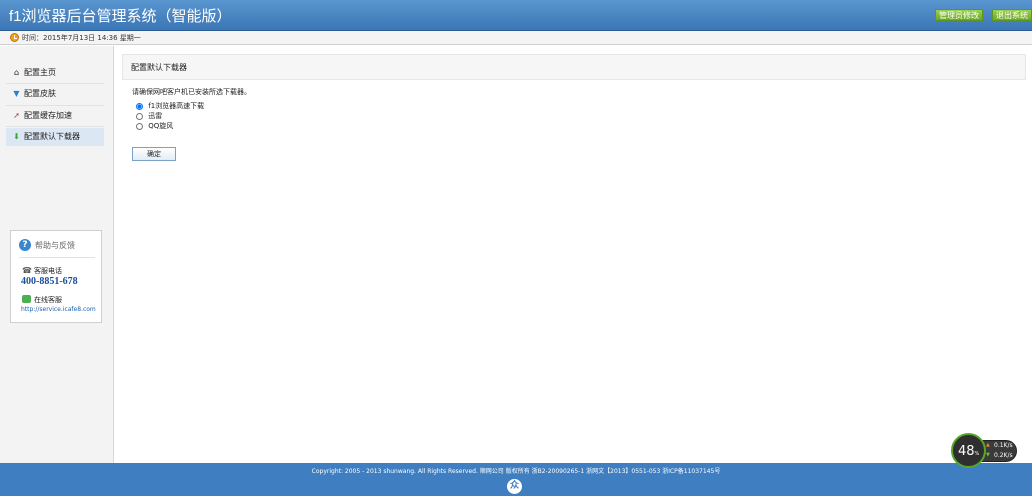  What do you see at coordinates (48, 271) in the screenshot?
I see `phone-label: 客服电话` at bounding box center [48, 271].